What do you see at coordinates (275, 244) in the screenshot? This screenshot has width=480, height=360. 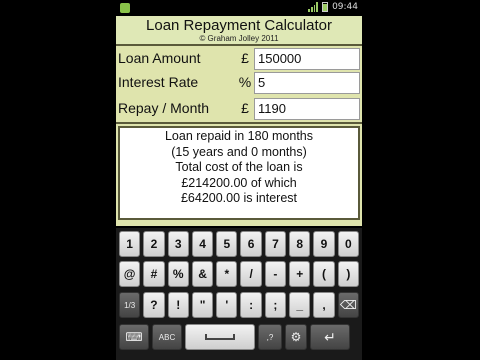 I see `key: 7` at bounding box center [275, 244].